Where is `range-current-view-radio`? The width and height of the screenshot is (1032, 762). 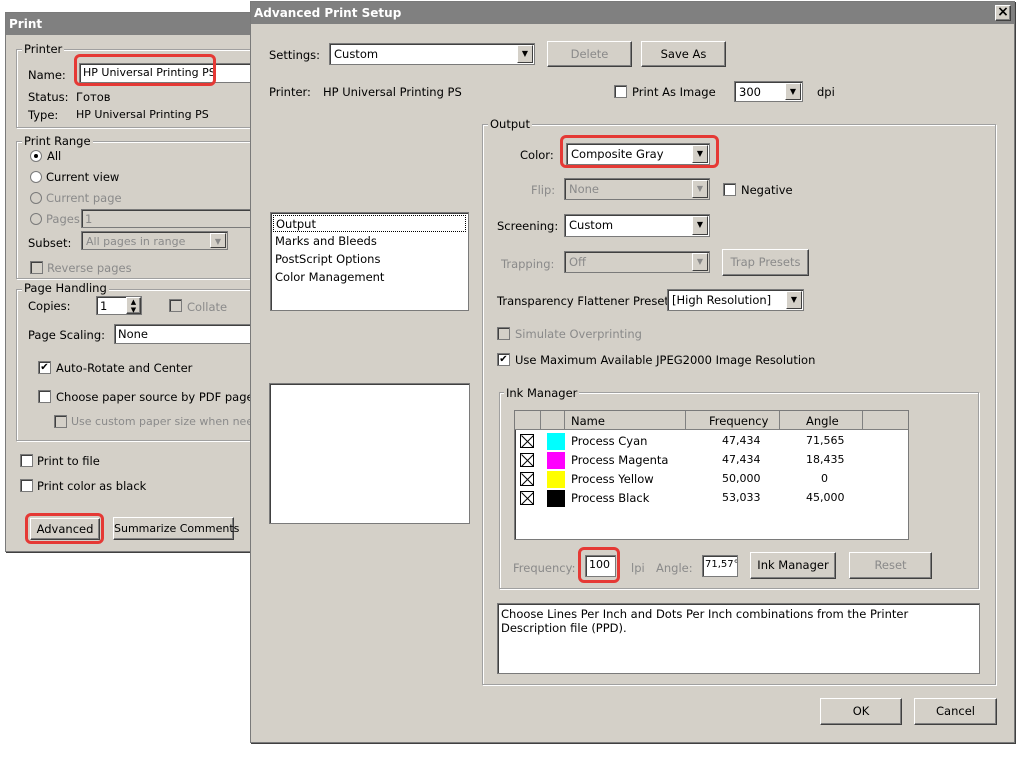
range-current-view-radio is located at coordinates (36, 177).